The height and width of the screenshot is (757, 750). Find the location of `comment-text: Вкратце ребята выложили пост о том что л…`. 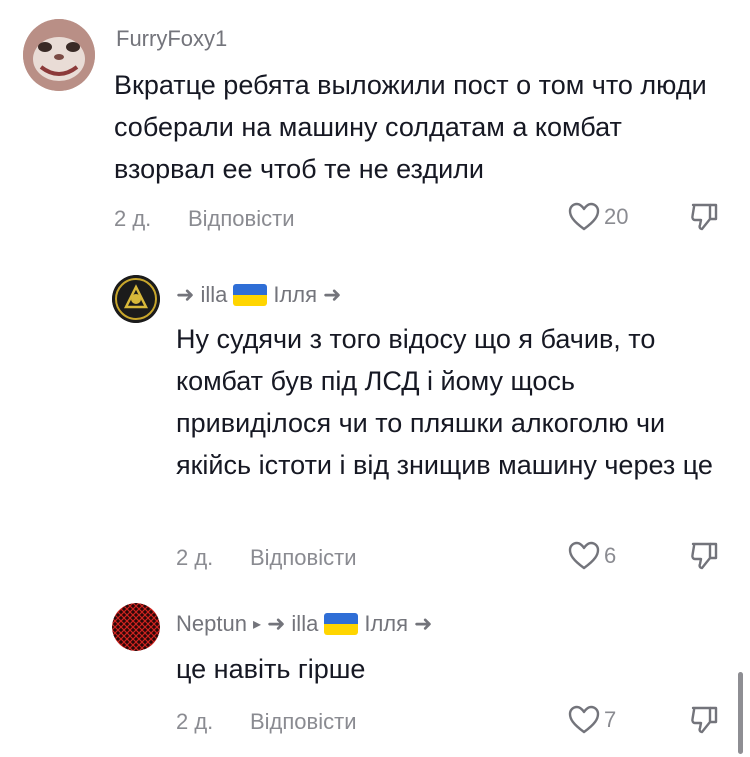

comment-text: Вкратце ребята выложили пост о том что л… is located at coordinates (410, 127).